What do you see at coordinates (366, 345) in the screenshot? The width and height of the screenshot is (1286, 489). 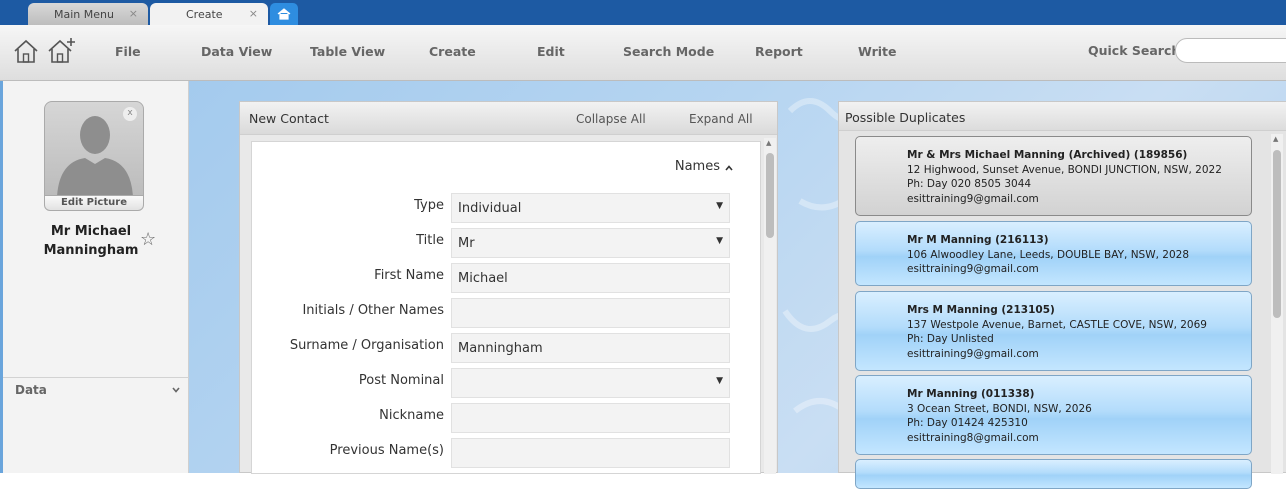 I see `surname-label: Surname / Organisation` at bounding box center [366, 345].